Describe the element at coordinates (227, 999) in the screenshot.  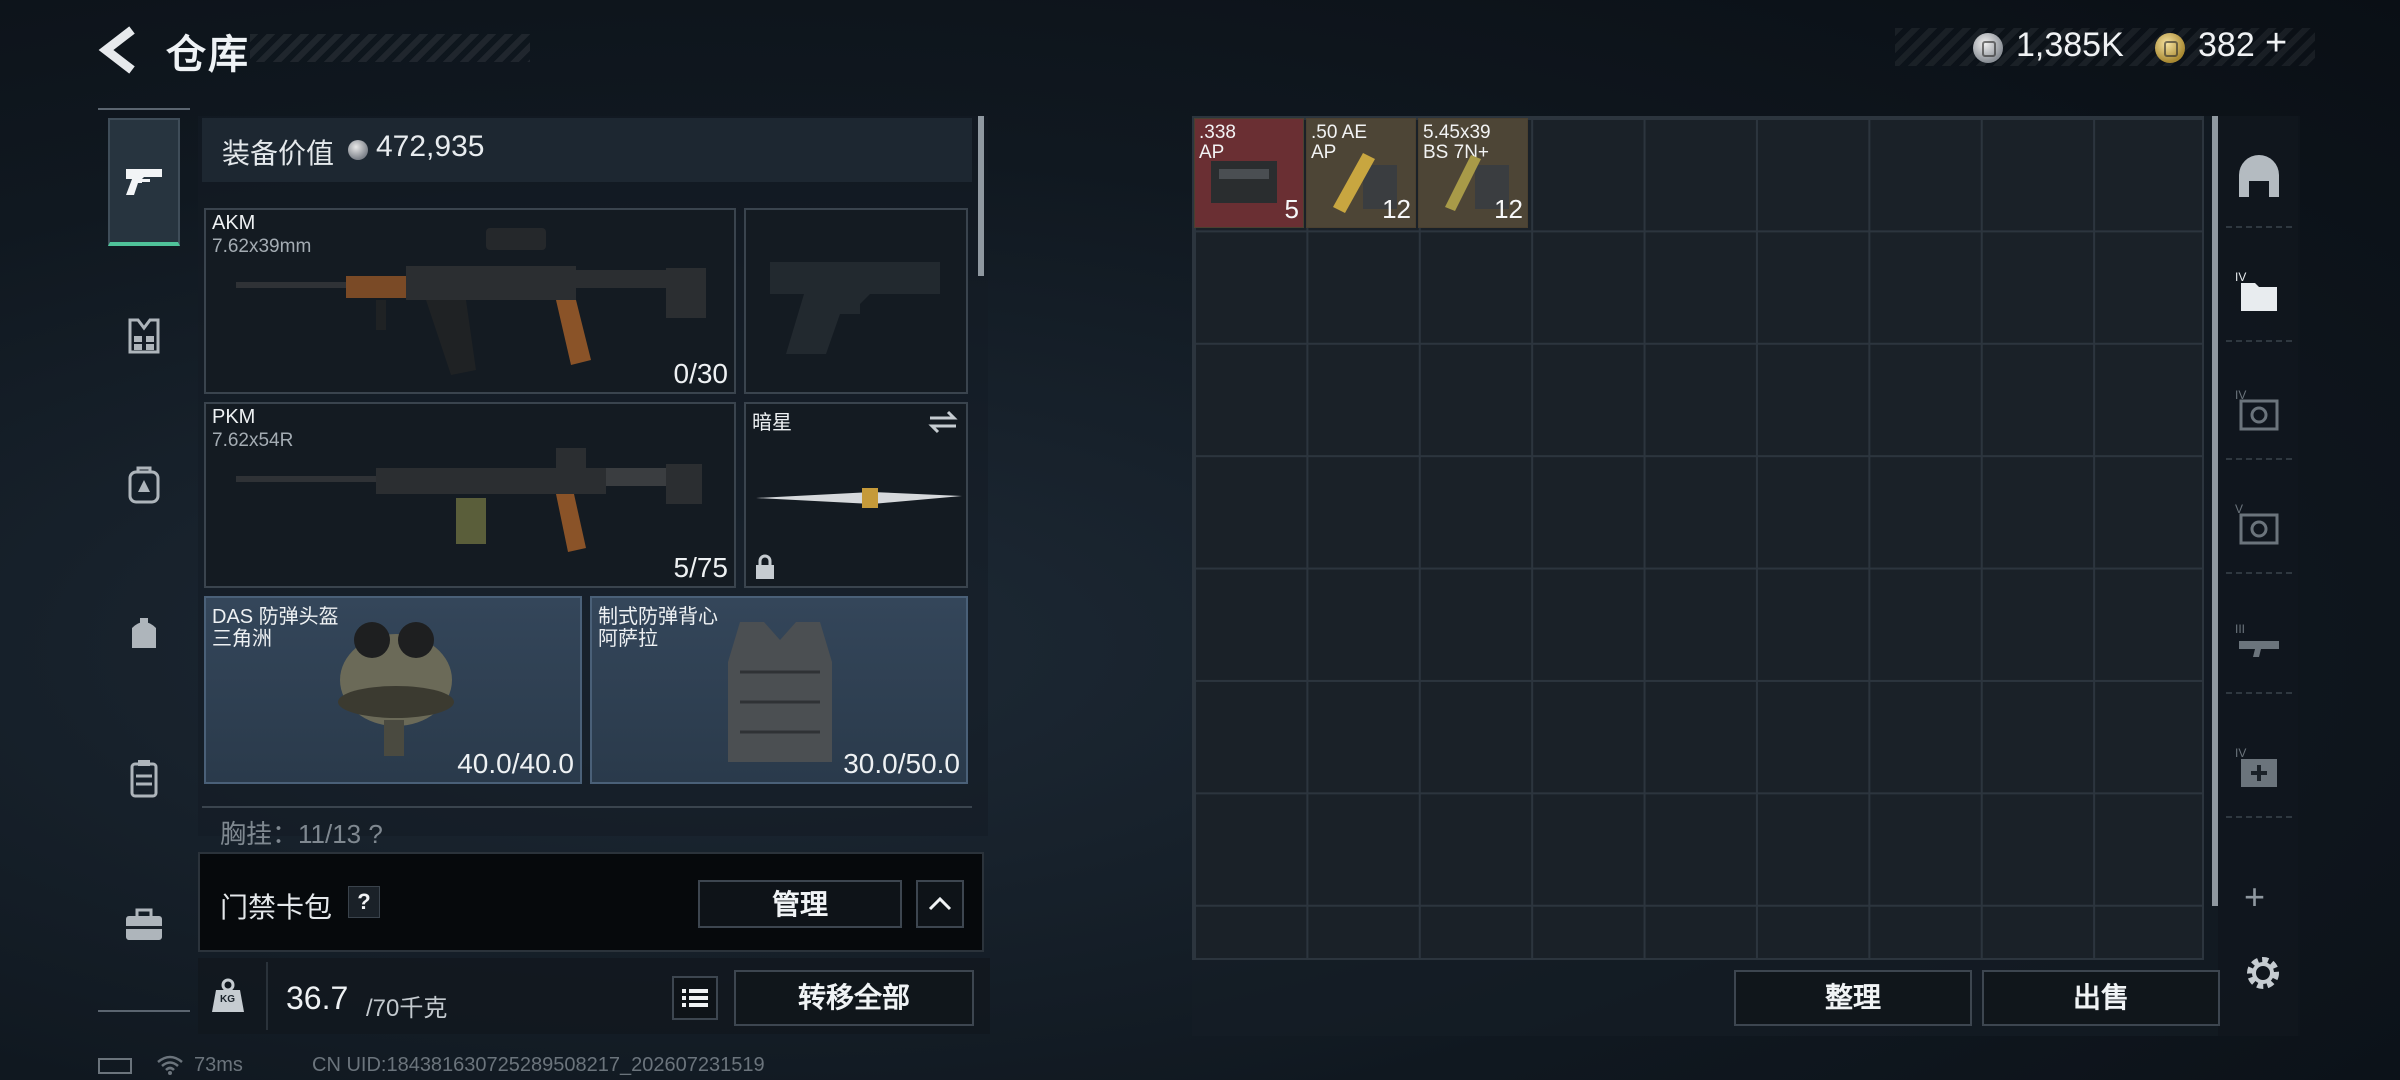
I see `weight-icon-text: KG` at that location.